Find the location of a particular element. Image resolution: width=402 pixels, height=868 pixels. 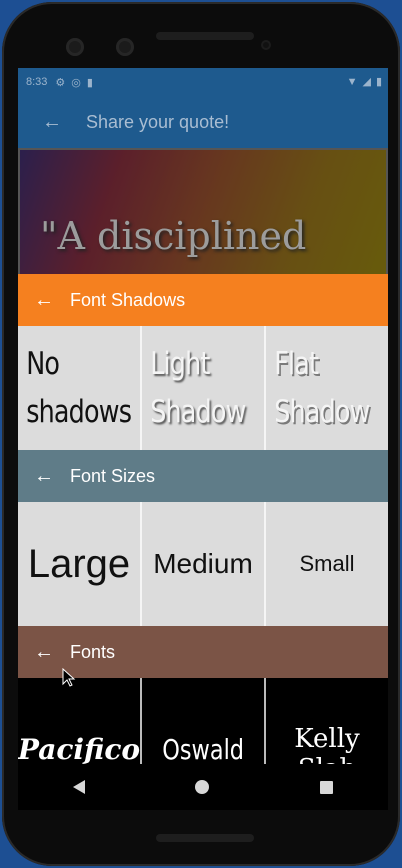

fonts-title: Fonts is located at coordinates (93, 651).